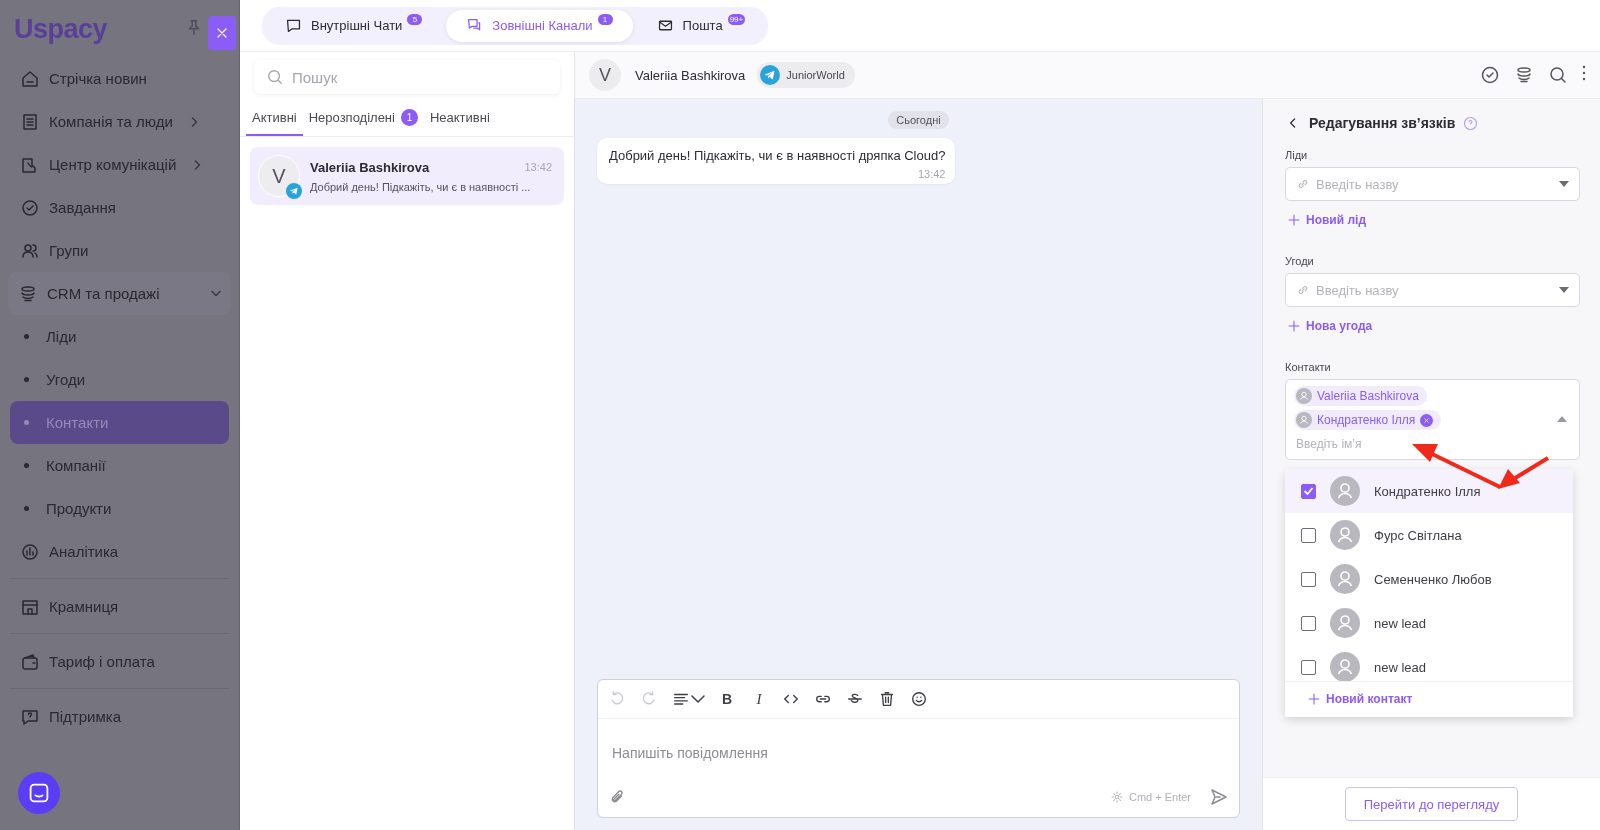  I want to click on message-text: Добрий день! Підкажіть, чи є в наявності дряпка Cloud?, so click(777, 155).